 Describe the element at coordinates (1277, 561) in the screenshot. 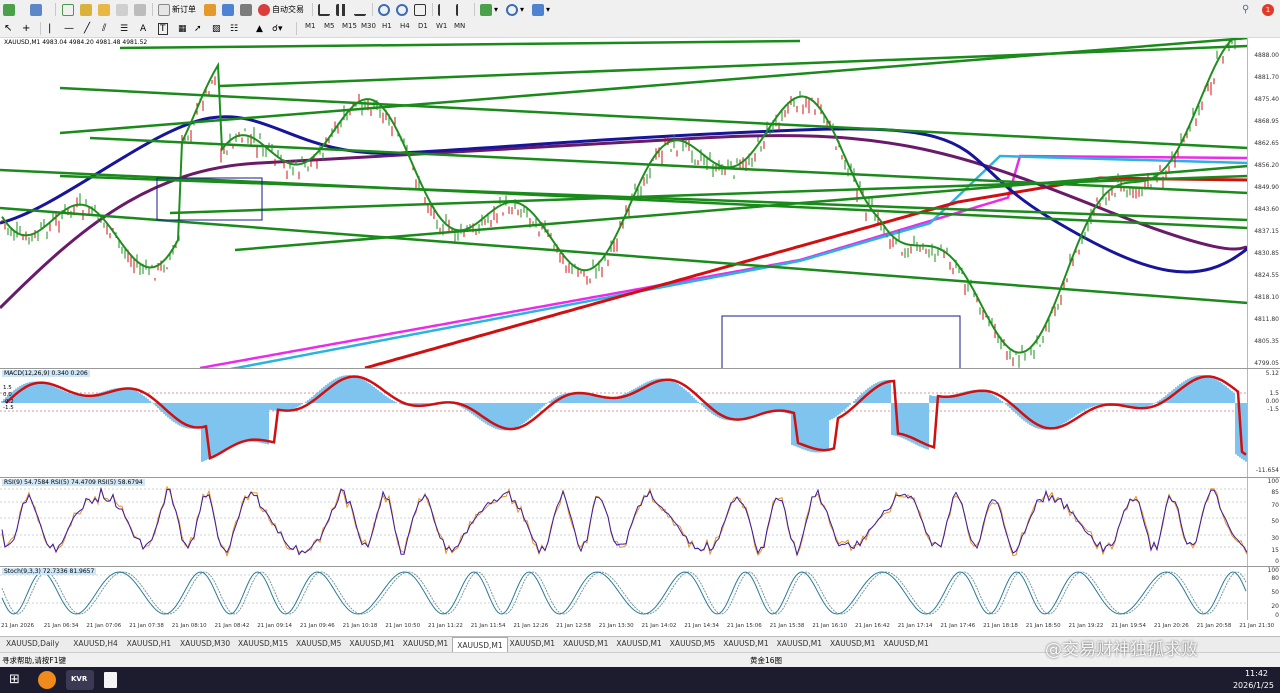

I see `rsi-tick: 0` at that location.